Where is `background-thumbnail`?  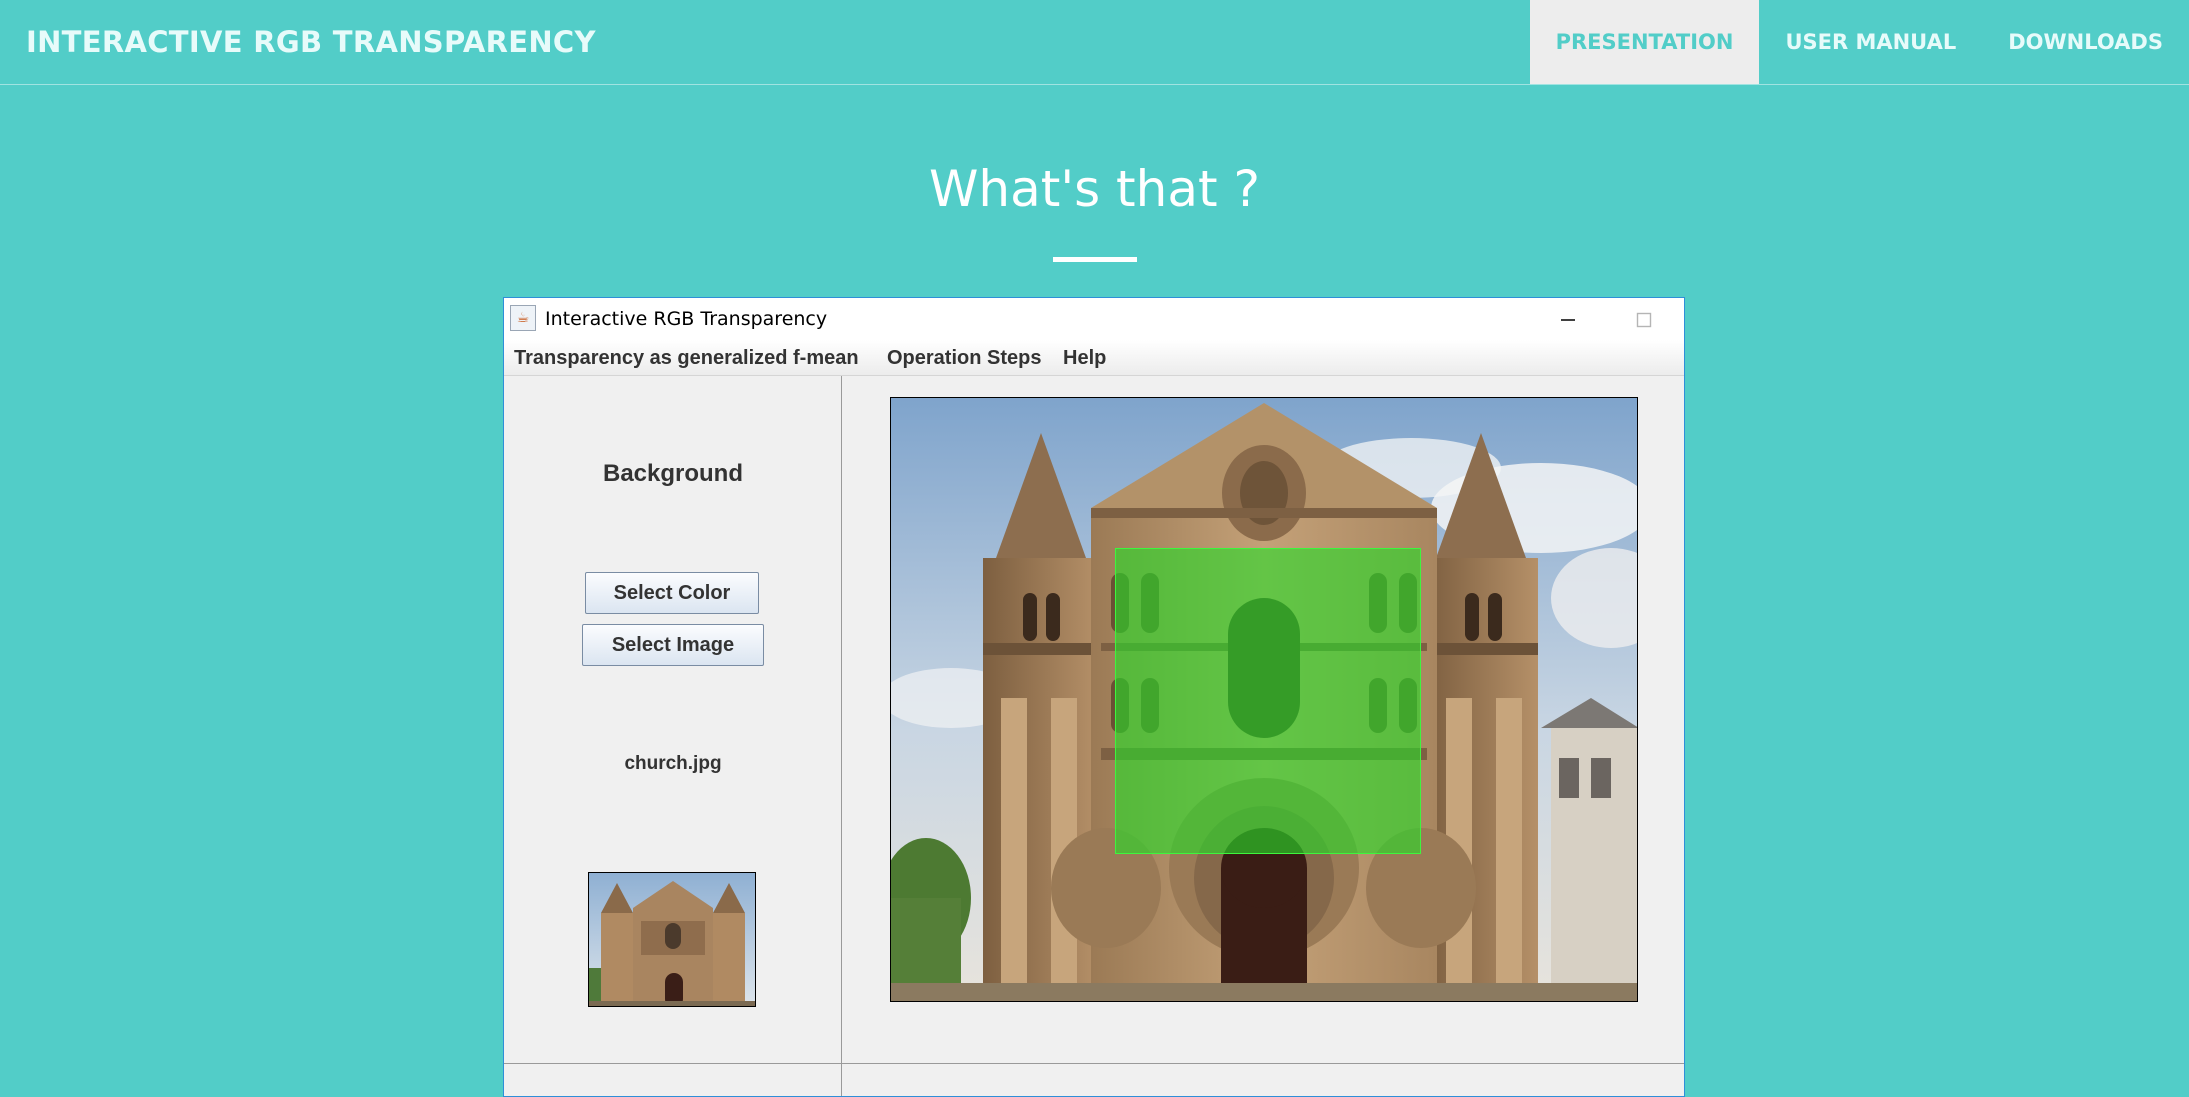
background-thumbnail is located at coordinates (672, 939).